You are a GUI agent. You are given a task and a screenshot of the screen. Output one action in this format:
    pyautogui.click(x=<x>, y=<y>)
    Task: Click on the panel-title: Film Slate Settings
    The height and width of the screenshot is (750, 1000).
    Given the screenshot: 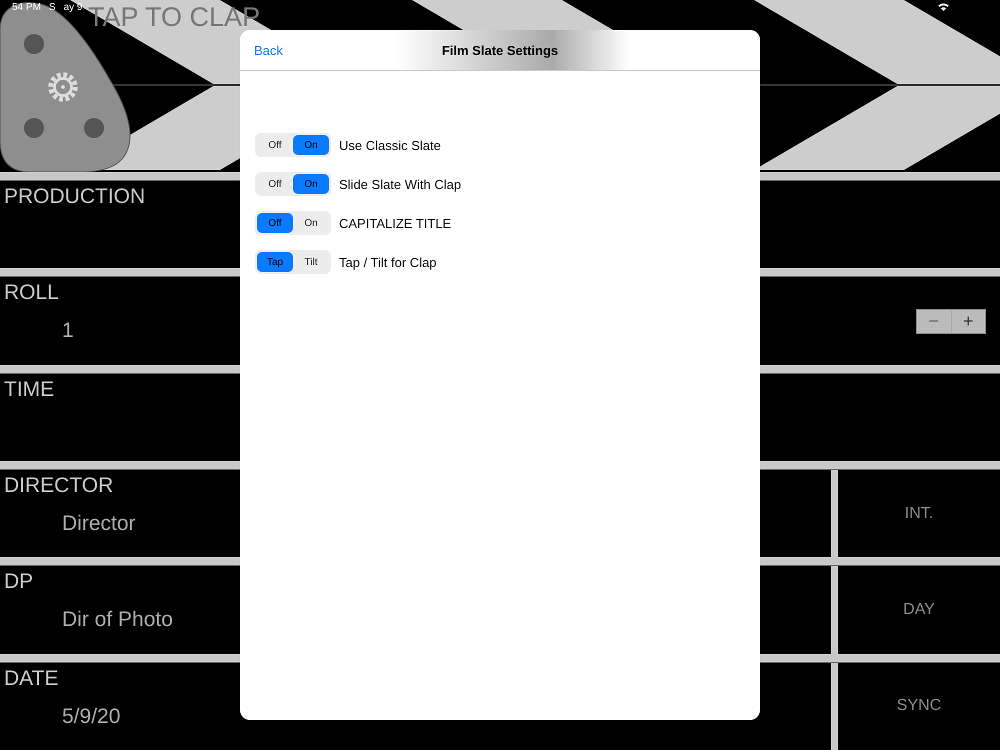 What is the action you would take?
    pyautogui.click(x=500, y=50)
    